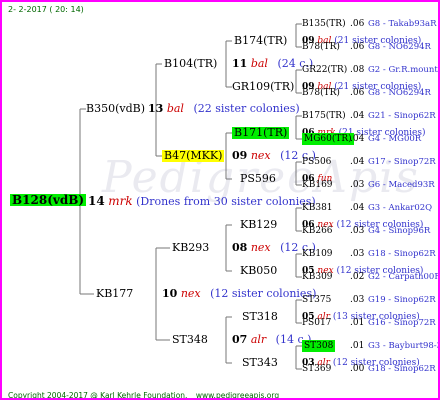  Describe the element at coordinates (402, 323) in the screenshot. I see `gen4-location-13: G16 - Sinop72R` at that location.